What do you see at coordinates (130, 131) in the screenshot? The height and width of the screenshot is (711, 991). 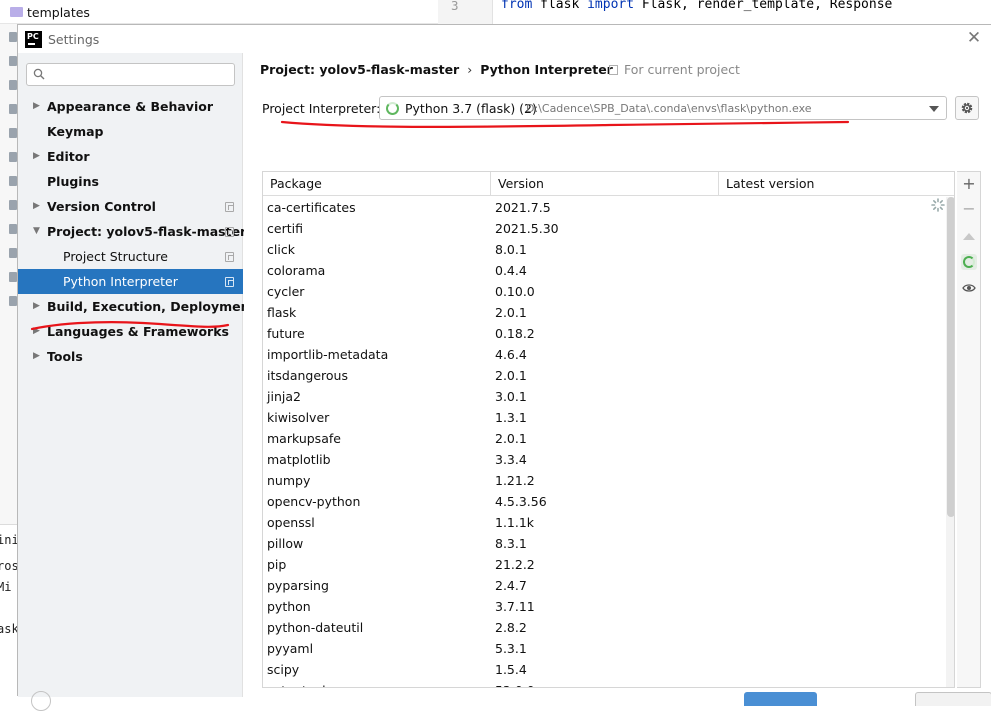 I see `sidebar-item-keymap: Keymap` at bounding box center [130, 131].